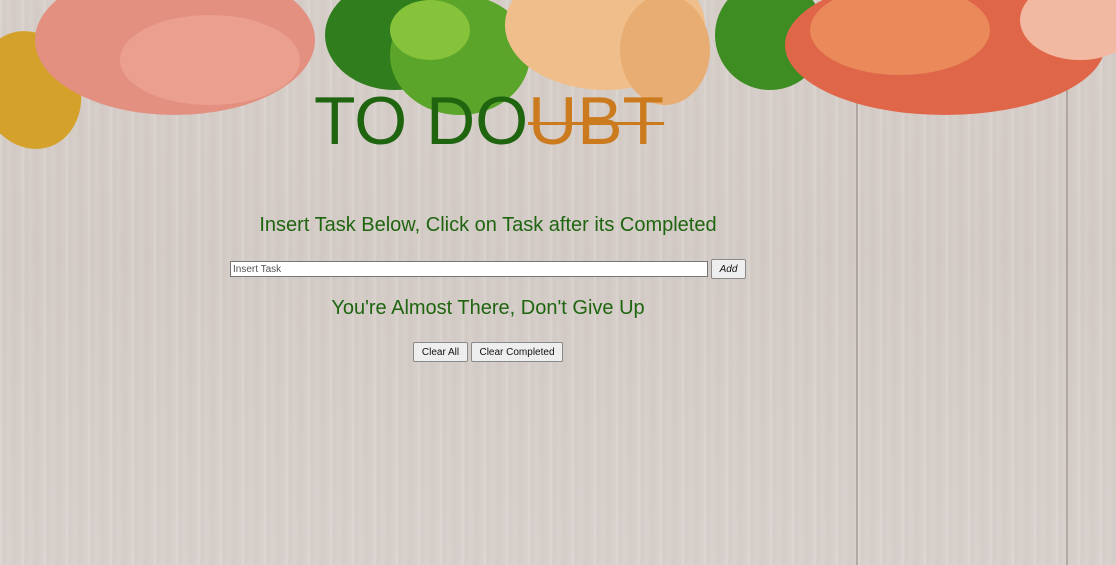 The width and height of the screenshot is (1116, 565). Describe the element at coordinates (488, 308) in the screenshot. I see `motivation-text: You're Almost There, Don't Give Up` at that location.